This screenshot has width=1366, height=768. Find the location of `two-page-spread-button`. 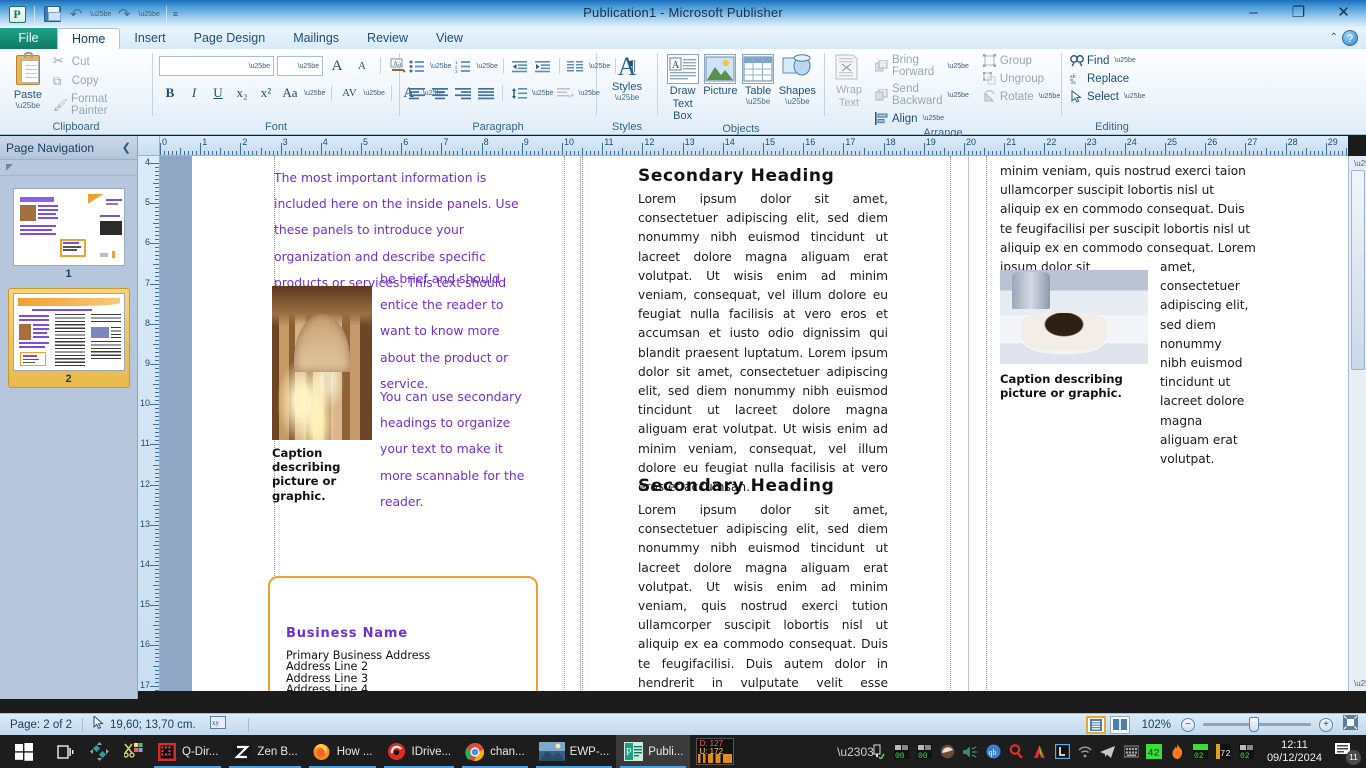

two-page-spread-button is located at coordinates (1119, 724).